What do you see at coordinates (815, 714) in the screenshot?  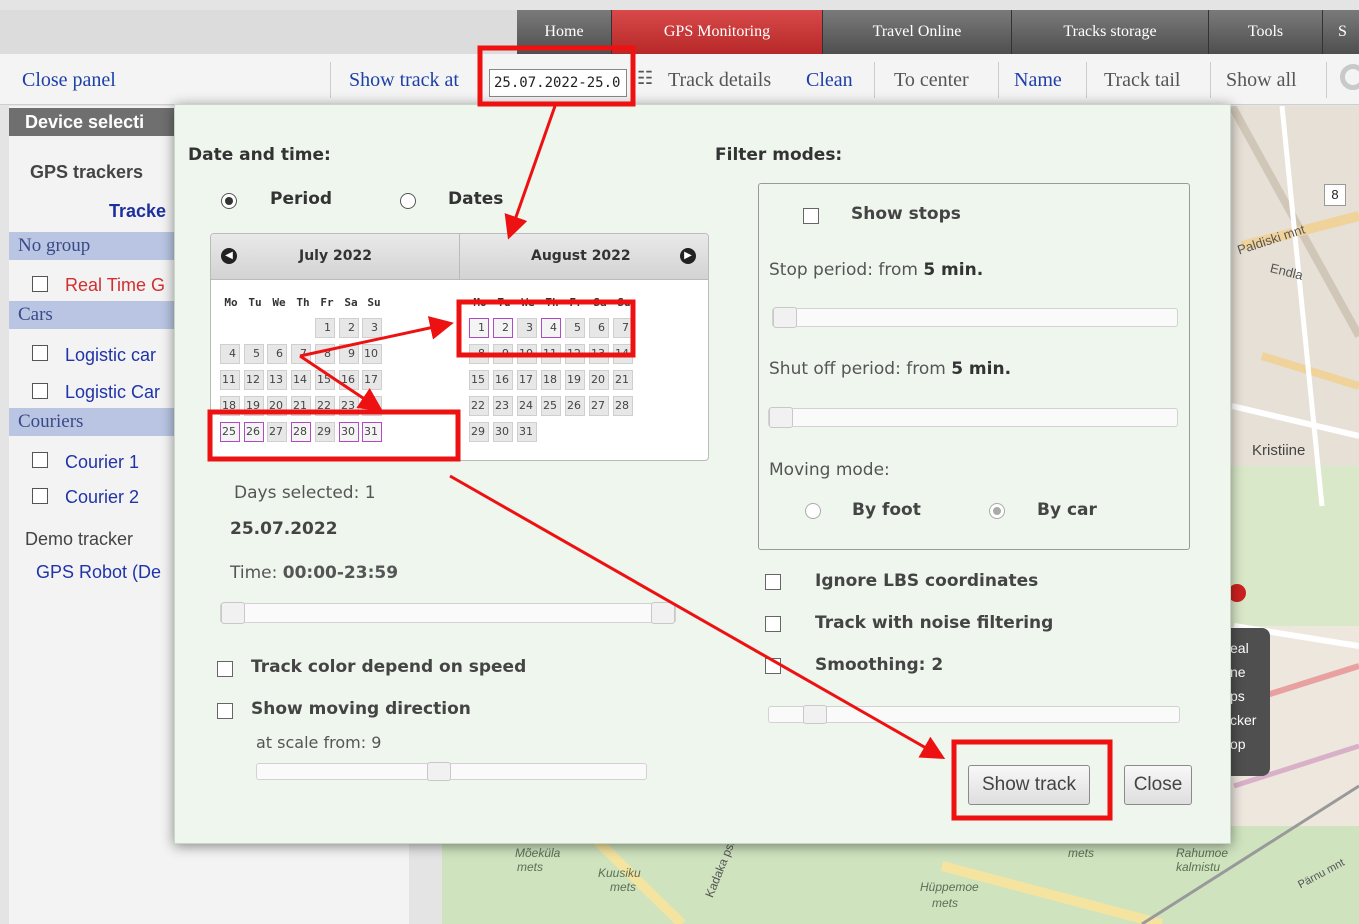 I see `smoothing-handle` at bounding box center [815, 714].